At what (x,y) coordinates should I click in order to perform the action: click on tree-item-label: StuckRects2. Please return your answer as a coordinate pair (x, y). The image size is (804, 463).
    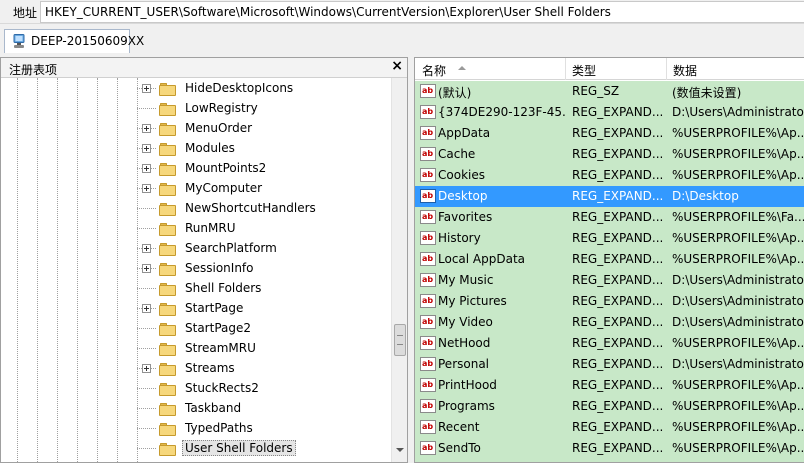
    Looking at the image, I should click on (222, 388).